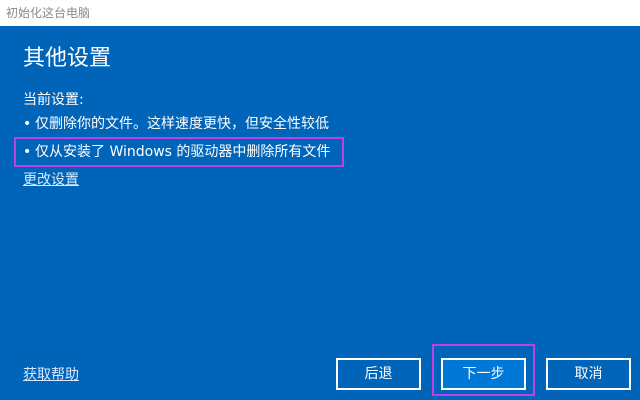 Image resolution: width=640 pixels, height=400 pixels. Describe the element at coordinates (51, 375) in the screenshot. I see `get-help-link: 获取帮助` at that location.